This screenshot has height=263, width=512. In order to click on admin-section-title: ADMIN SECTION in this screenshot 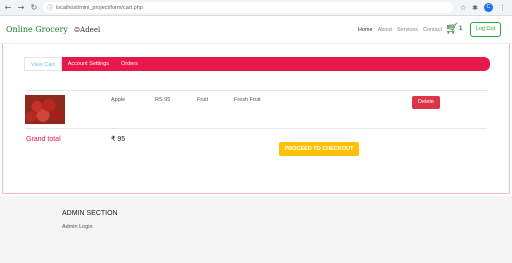, I will do `click(90, 213)`.